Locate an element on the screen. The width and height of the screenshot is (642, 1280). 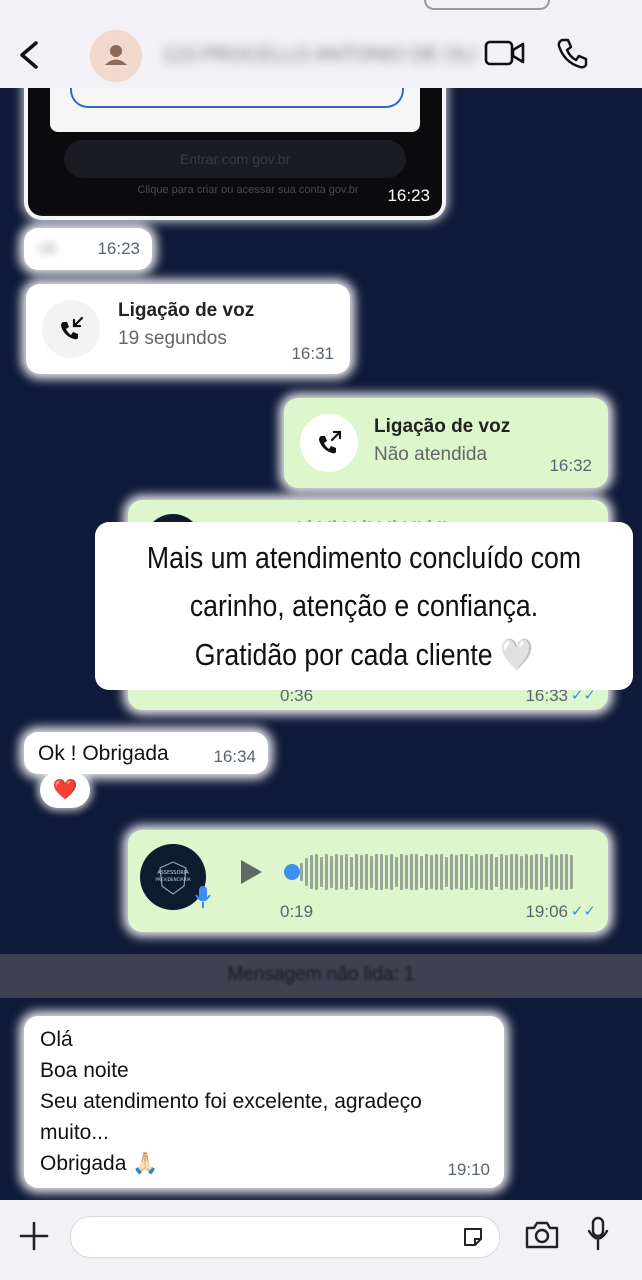
message-text: Ok ! Obrigada is located at coordinates (103, 753).